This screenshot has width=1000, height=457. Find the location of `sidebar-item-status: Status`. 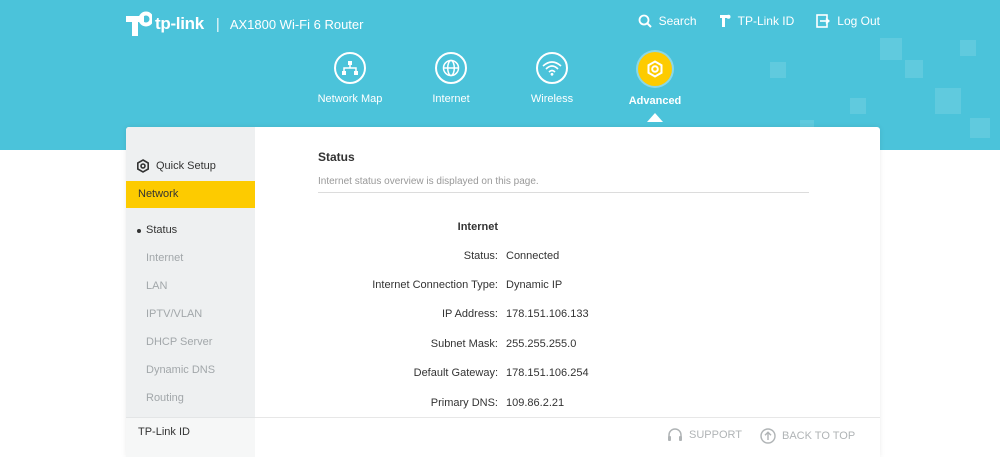

sidebar-item-status: Status is located at coordinates (156, 230).